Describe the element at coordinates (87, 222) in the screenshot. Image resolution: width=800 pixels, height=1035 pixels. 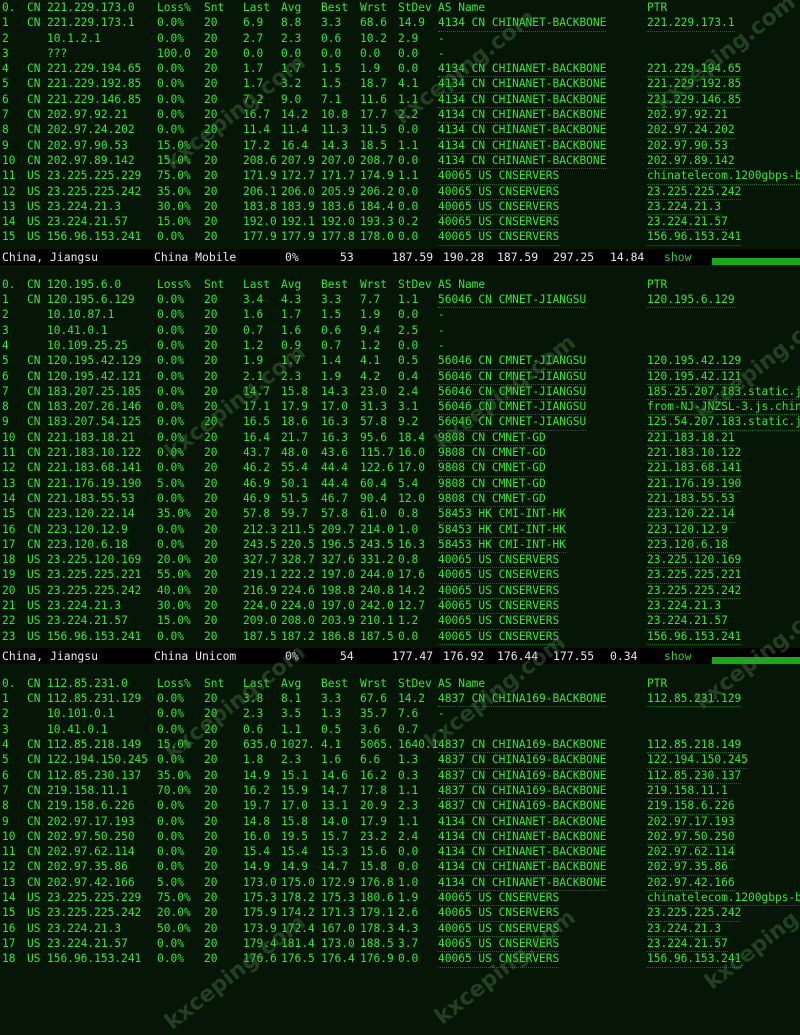
I see `cell-host: 23.224.21.57` at that location.